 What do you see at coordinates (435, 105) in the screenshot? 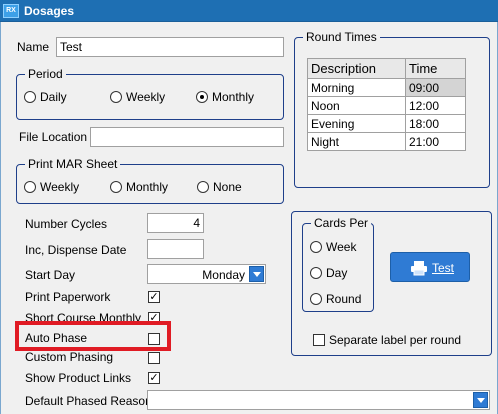
I see `table-cell: 12:00` at bounding box center [435, 105].